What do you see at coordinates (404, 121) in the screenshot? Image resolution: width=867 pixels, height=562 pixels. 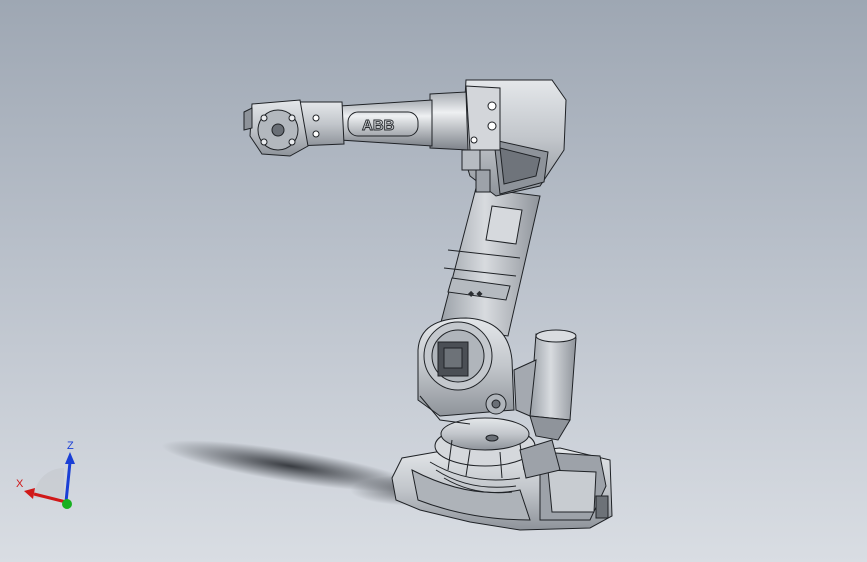 I see `robot-forearm: ABB` at bounding box center [404, 121].